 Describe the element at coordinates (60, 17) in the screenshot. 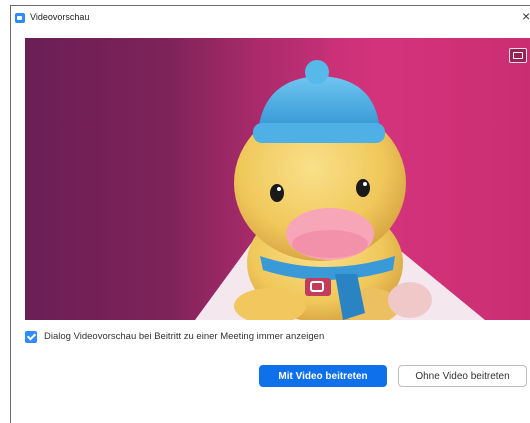

I see `window-title: Videovorschau` at that location.